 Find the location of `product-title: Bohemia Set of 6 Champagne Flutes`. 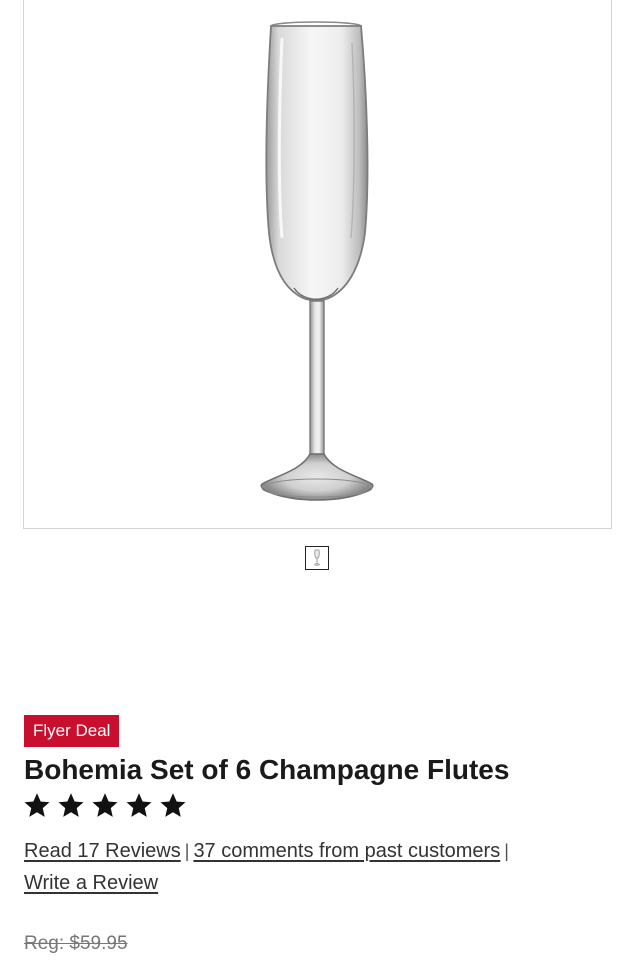

product-title: Bohemia Set of 6 Champagne Flutes is located at coordinates (267, 769).